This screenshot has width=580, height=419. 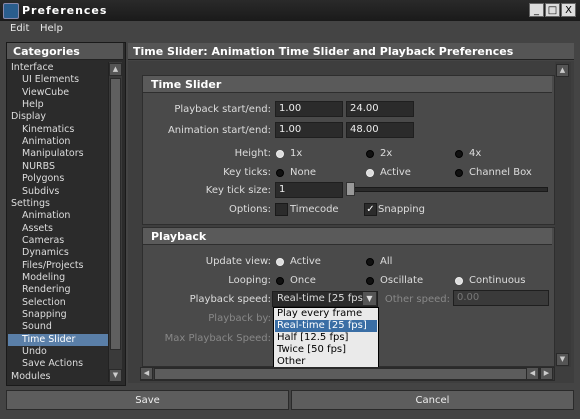 I want to click on menu-edit: Edit, so click(x=19, y=28).